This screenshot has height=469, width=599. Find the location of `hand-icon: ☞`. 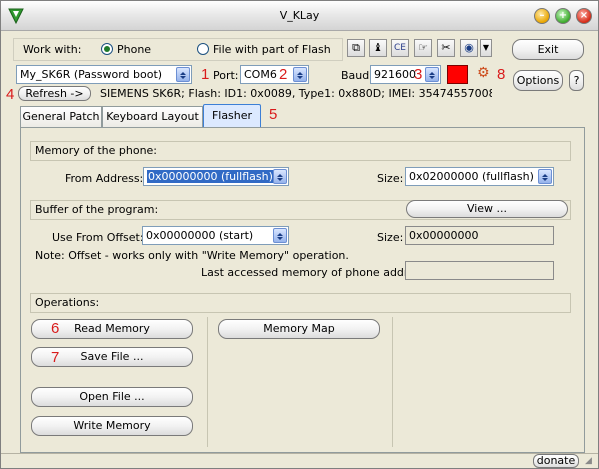

hand-icon: ☞ is located at coordinates (423, 48).